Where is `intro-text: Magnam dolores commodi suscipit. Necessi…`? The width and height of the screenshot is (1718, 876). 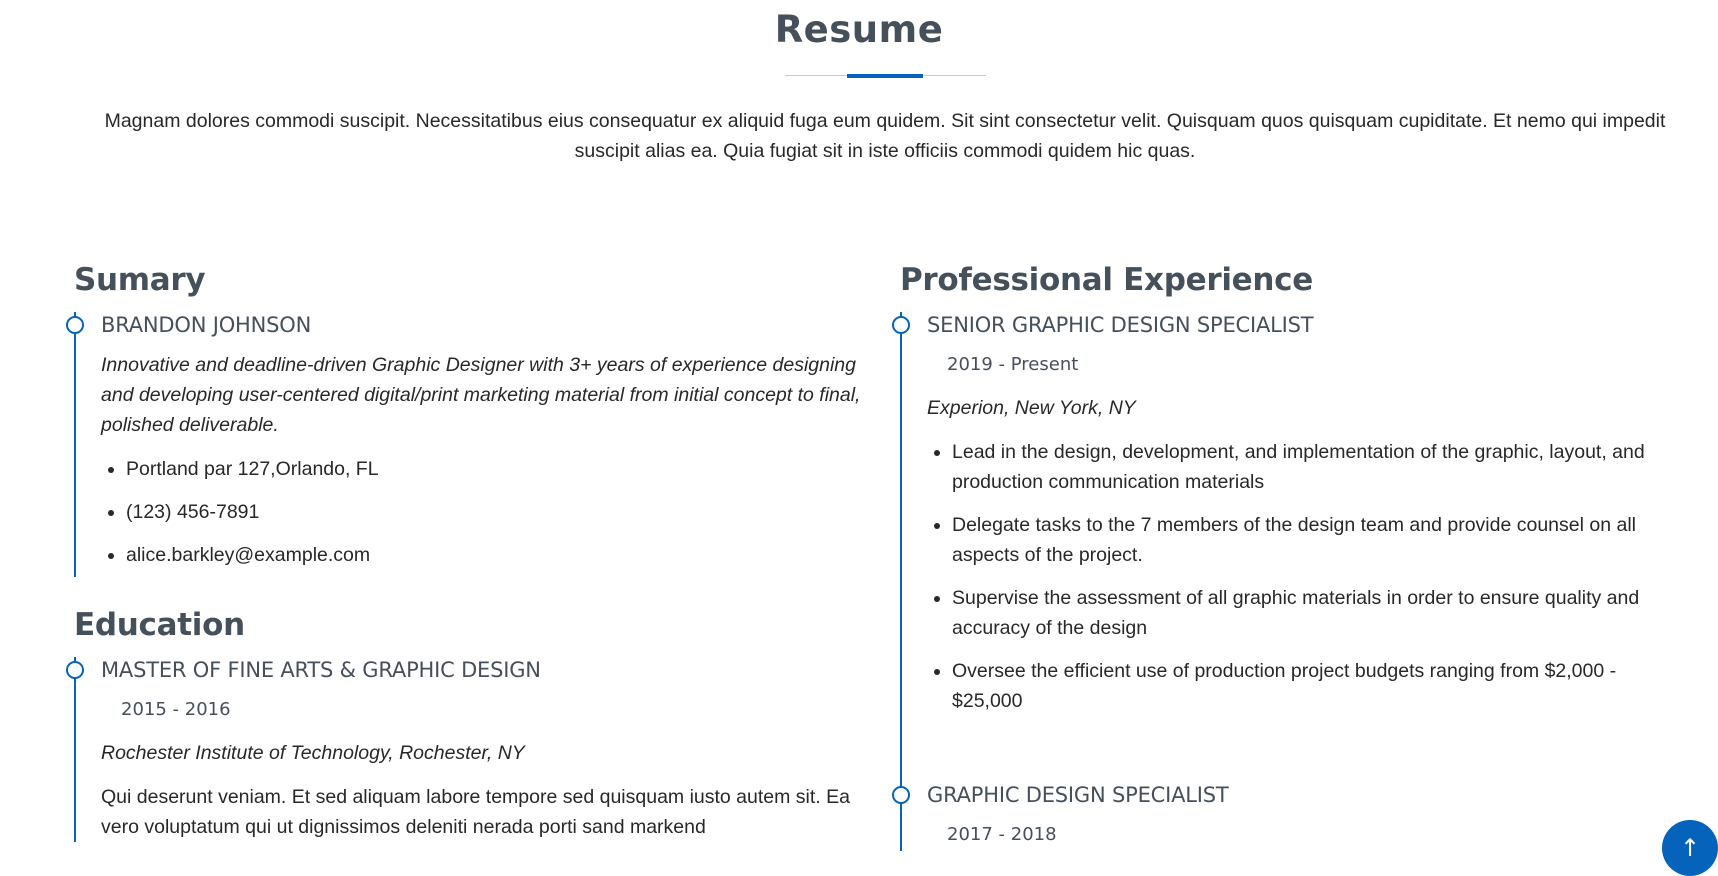
intro-text: Magnam dolores commodi suscipit. Necessi… is located at coordinates (885, 136).